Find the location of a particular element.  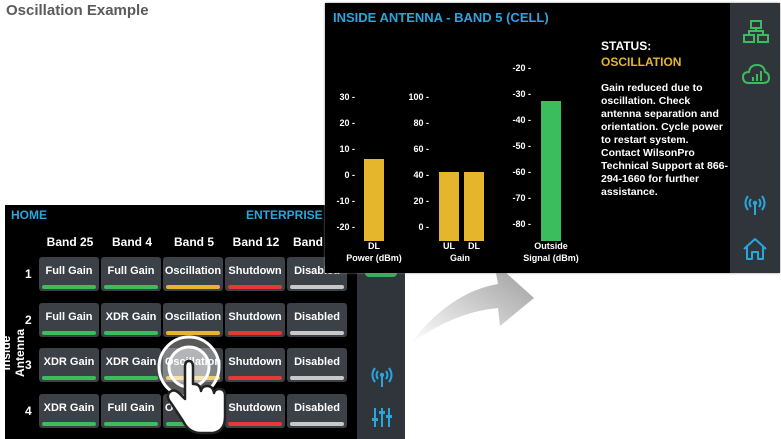

power-axis-label: Power (dBm) is located at coordinates (374, 258).